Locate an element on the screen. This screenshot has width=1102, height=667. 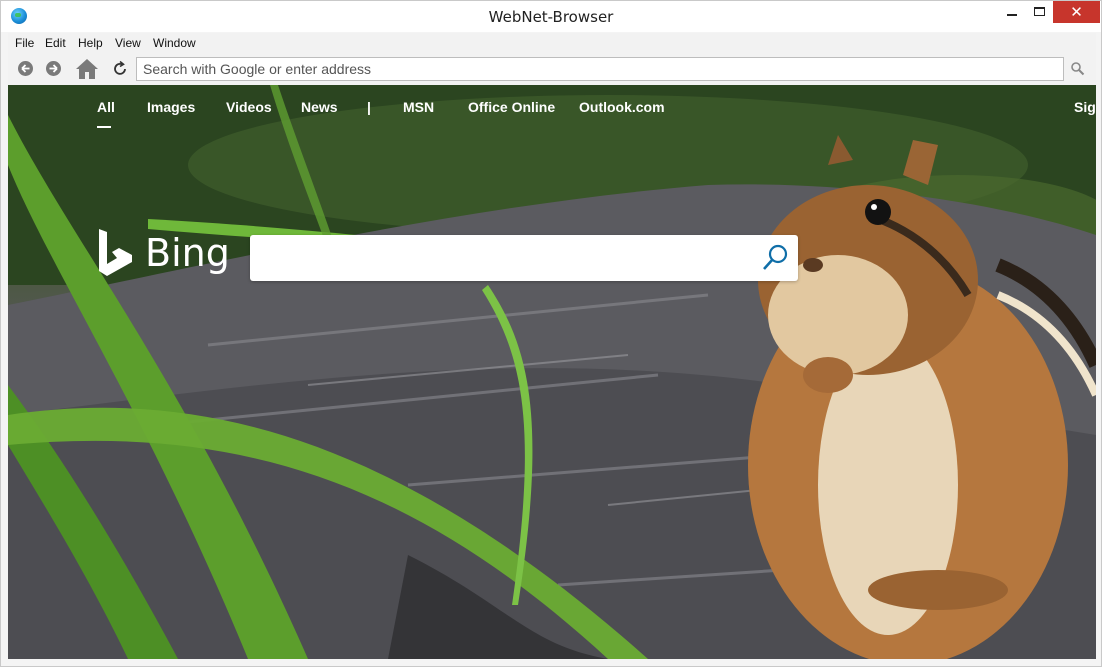
forward-arrow-icon is located at coordinates (53, 68).